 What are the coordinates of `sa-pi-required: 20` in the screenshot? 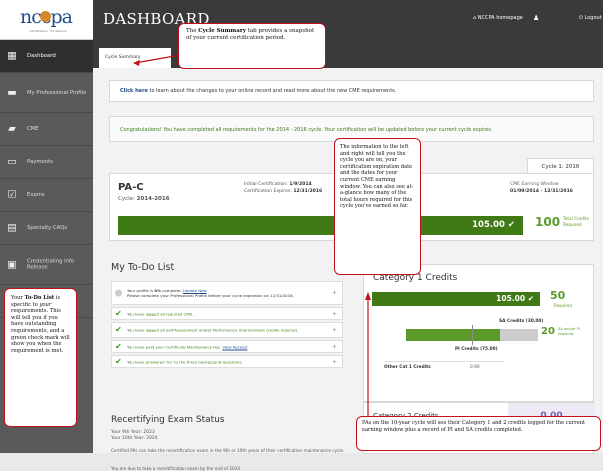 It's located at (548, 331).